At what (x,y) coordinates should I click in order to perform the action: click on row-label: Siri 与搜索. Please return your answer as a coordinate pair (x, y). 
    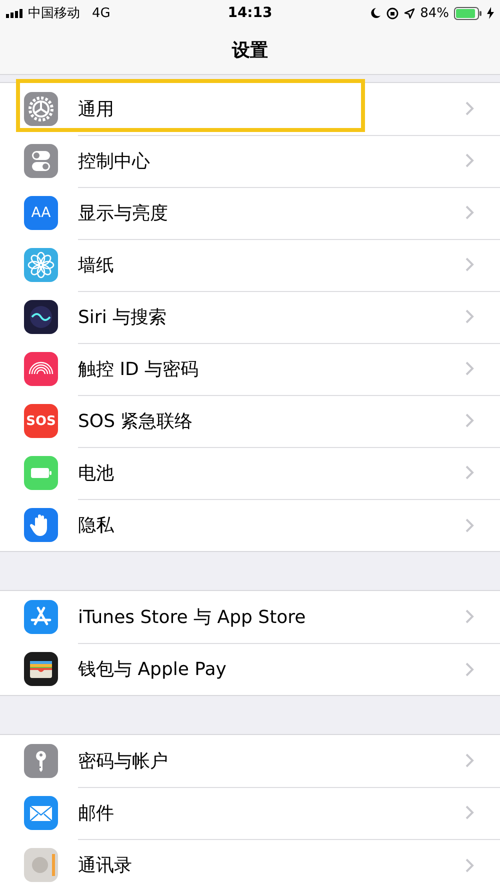
    Looking at the image, I should click on (122, 317).